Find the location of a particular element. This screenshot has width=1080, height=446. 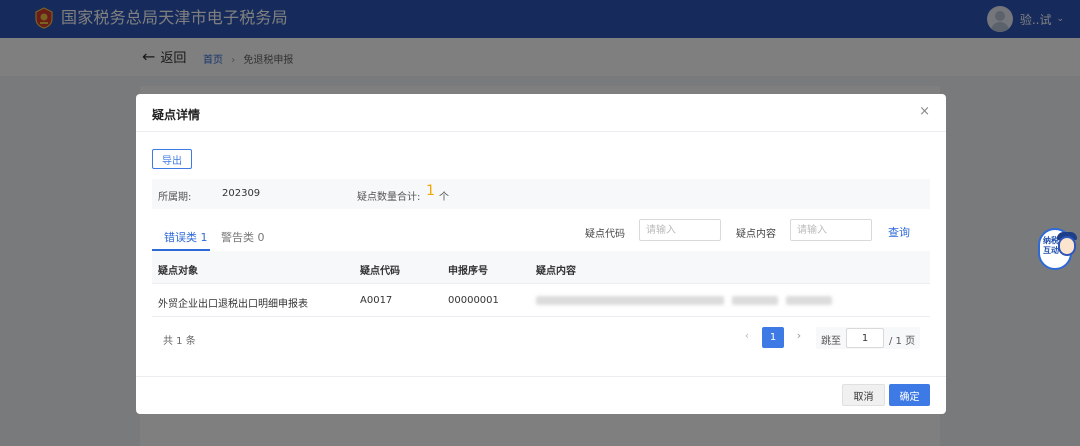

doubt-code-input is located at coordinates (680, 230).